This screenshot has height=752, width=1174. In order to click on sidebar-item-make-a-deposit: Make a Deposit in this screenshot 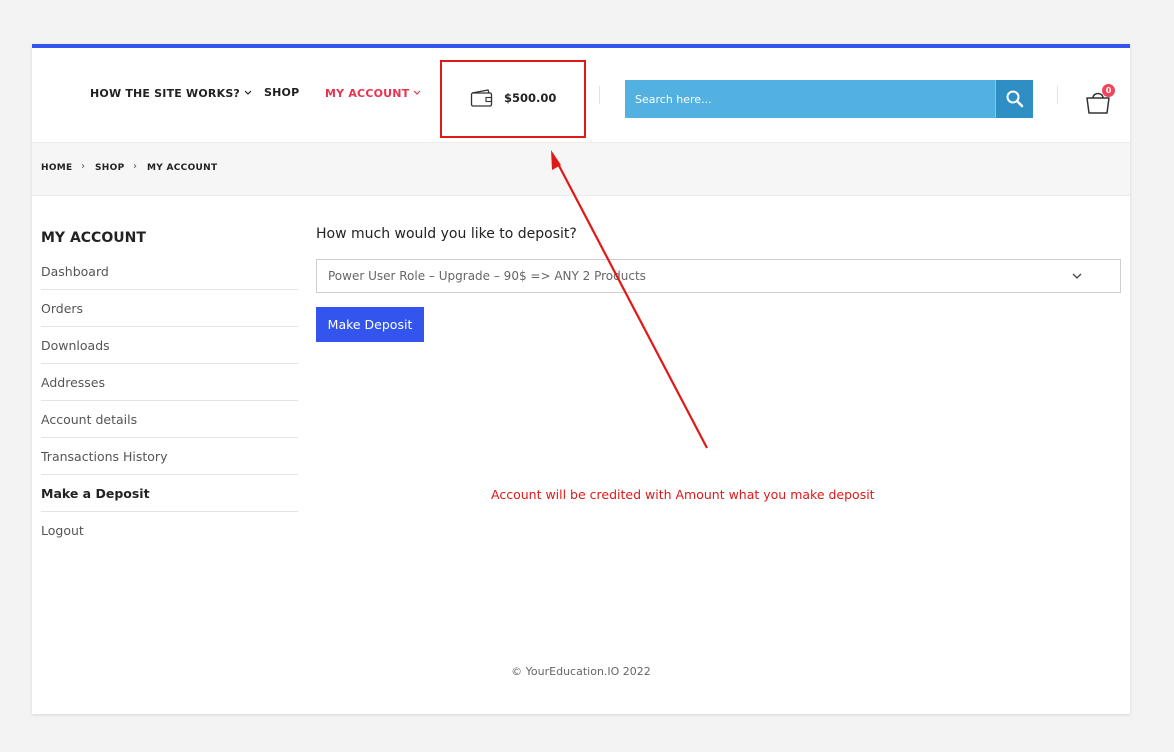, I will do `click(169, 493)`.